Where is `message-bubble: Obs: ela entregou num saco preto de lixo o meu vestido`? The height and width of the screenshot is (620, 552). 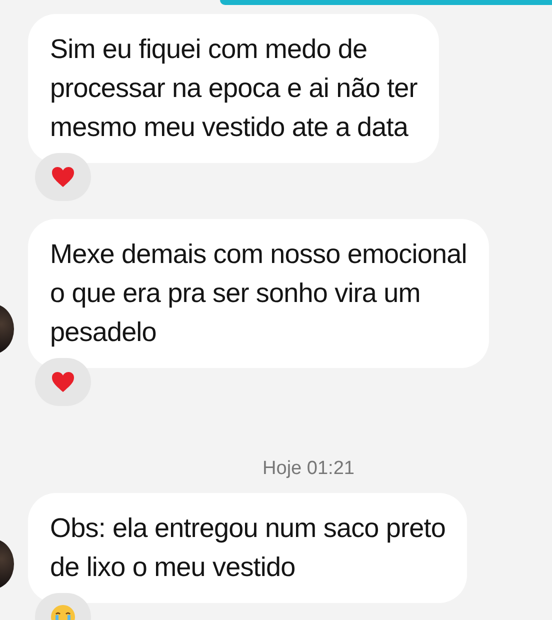
message-bubble: Obs: ela entregou num saco preto de lixo o meu vestido is located at coordinates (248, 548).